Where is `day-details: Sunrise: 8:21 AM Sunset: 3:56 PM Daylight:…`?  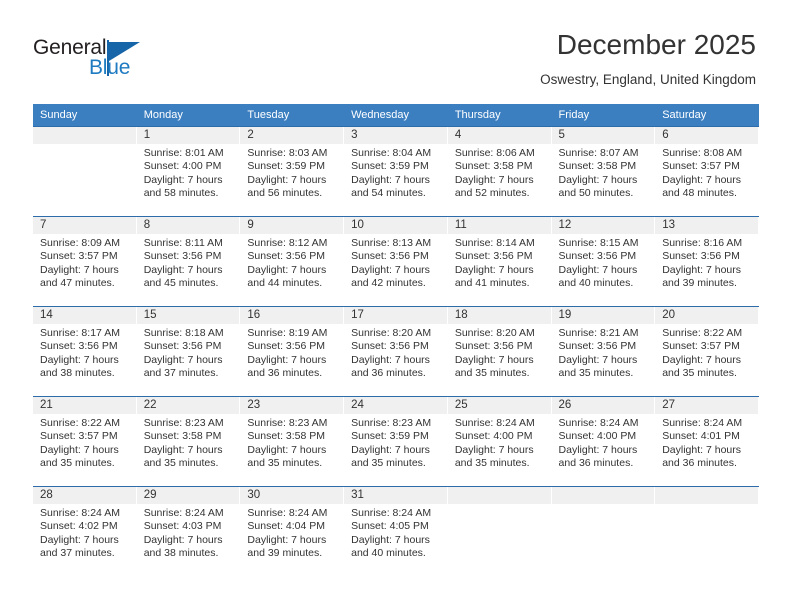 day-details: Sunrise: 8:21 AM Sunset: 3:56 PM Daylight:… is located at coordinates (603, 352).